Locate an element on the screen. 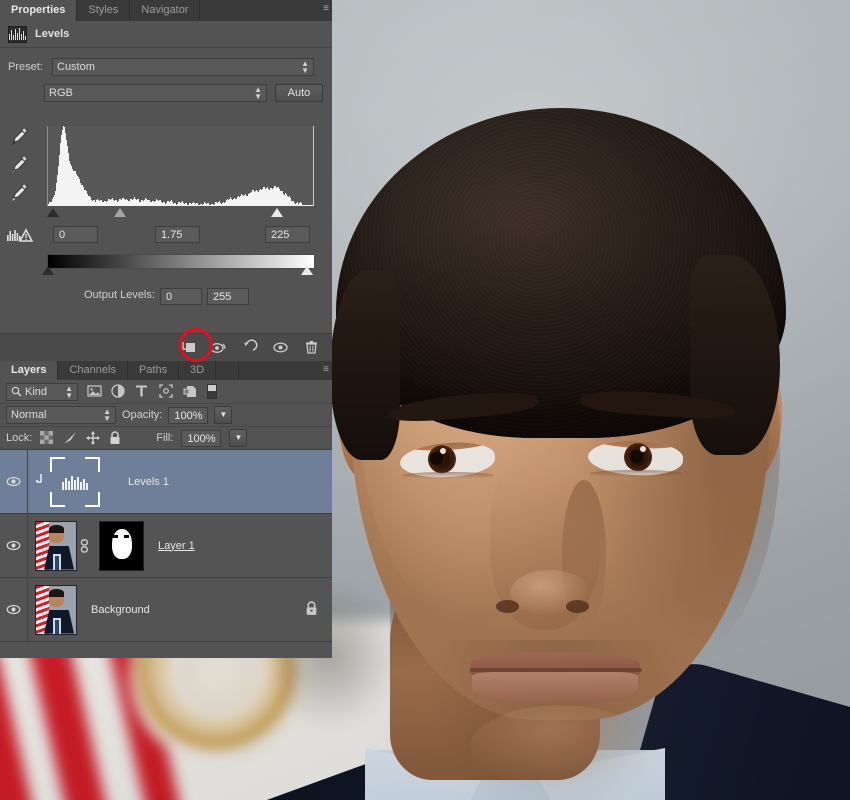 This screenshot has width=850, height=800. properties-tabbar: Properties Styles Navigator ≡ is located at coordinates (166, 10).